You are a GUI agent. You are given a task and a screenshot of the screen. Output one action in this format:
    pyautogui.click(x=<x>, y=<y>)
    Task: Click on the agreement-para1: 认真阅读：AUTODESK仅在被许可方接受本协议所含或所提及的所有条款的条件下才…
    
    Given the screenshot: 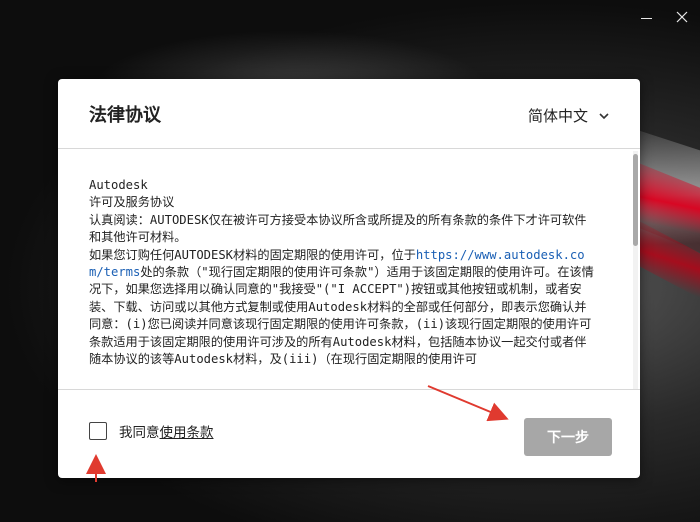 What is the action you would take?
    pyautogui.click(x=338, y=228)
    